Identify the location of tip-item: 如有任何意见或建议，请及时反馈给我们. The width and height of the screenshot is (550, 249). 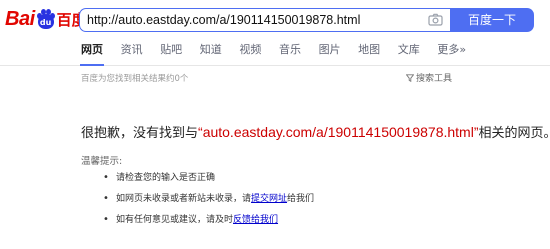
(208, 224).